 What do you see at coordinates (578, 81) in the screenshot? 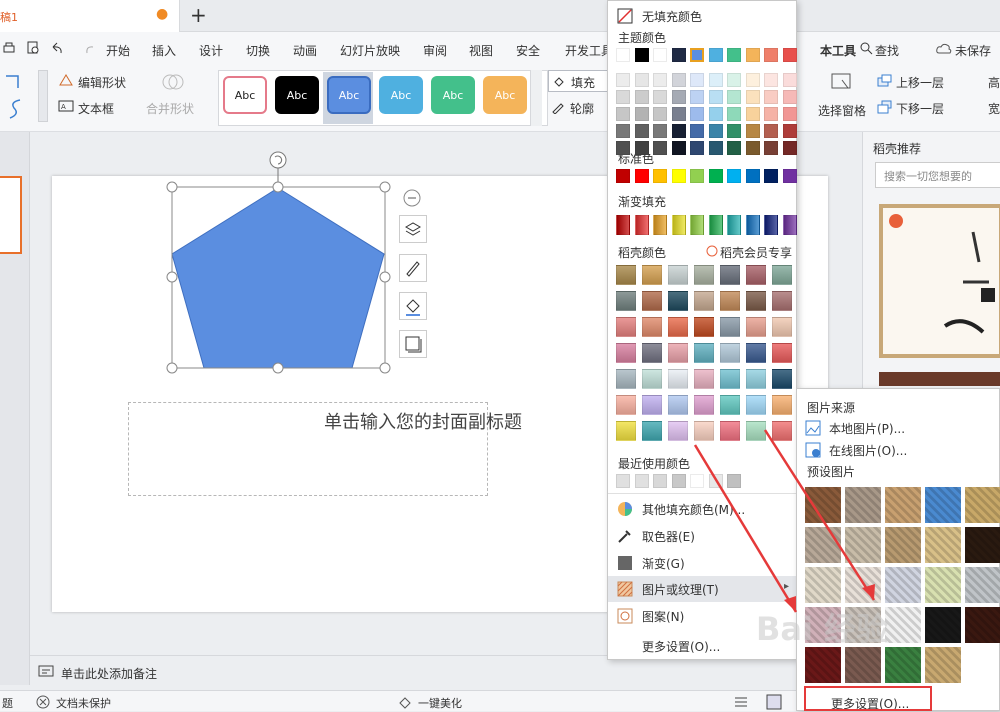
I see `fill-button: 填充` at bounding box center [578, 81].